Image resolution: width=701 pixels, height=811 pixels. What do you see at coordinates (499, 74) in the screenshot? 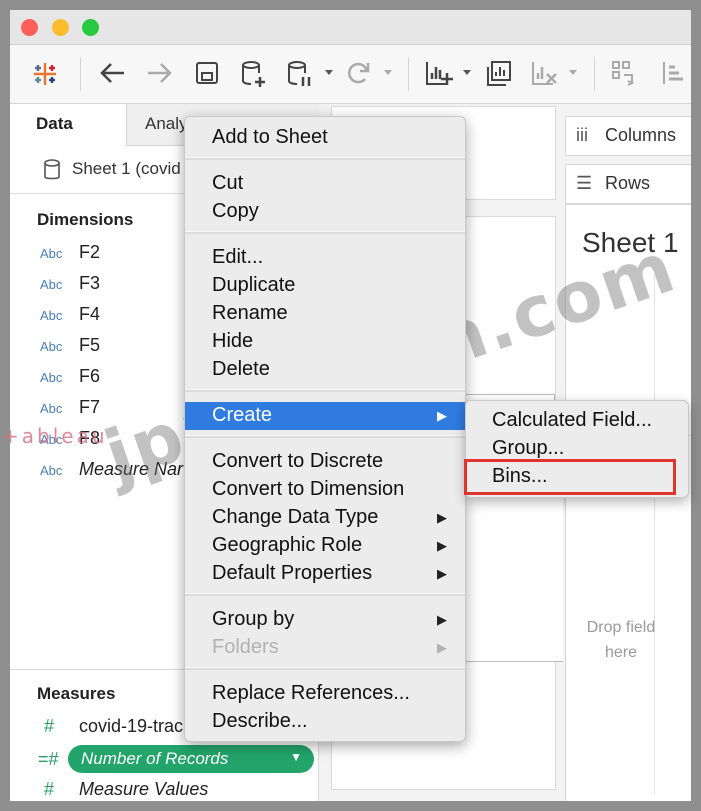
I see `duplicate-sheet-icon` at bounding box center [499, 74].